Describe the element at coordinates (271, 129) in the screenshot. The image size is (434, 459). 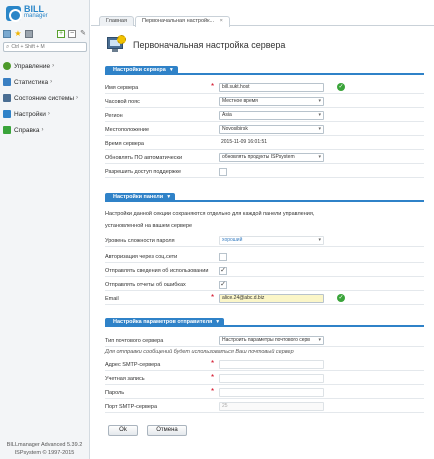
I see `location-select: Novosibirsk` at that location.